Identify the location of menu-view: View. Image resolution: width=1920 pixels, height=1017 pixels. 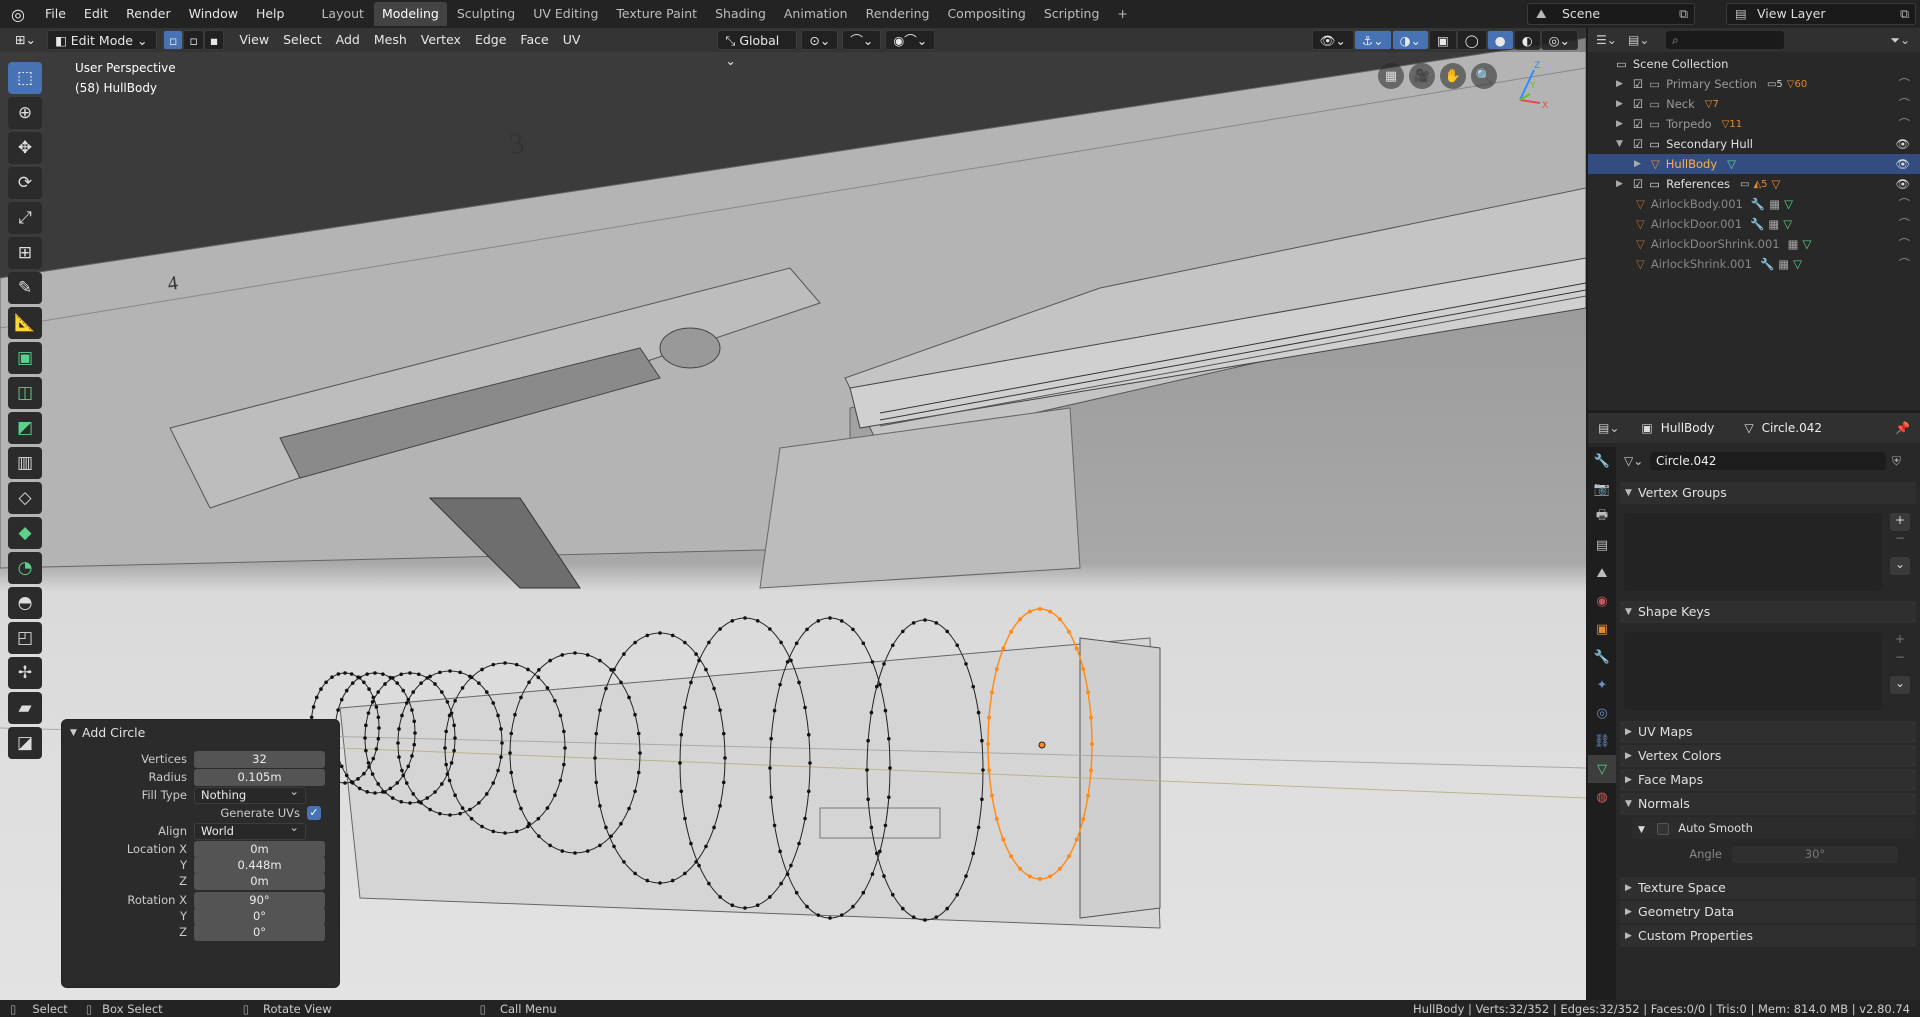
(254, 40).